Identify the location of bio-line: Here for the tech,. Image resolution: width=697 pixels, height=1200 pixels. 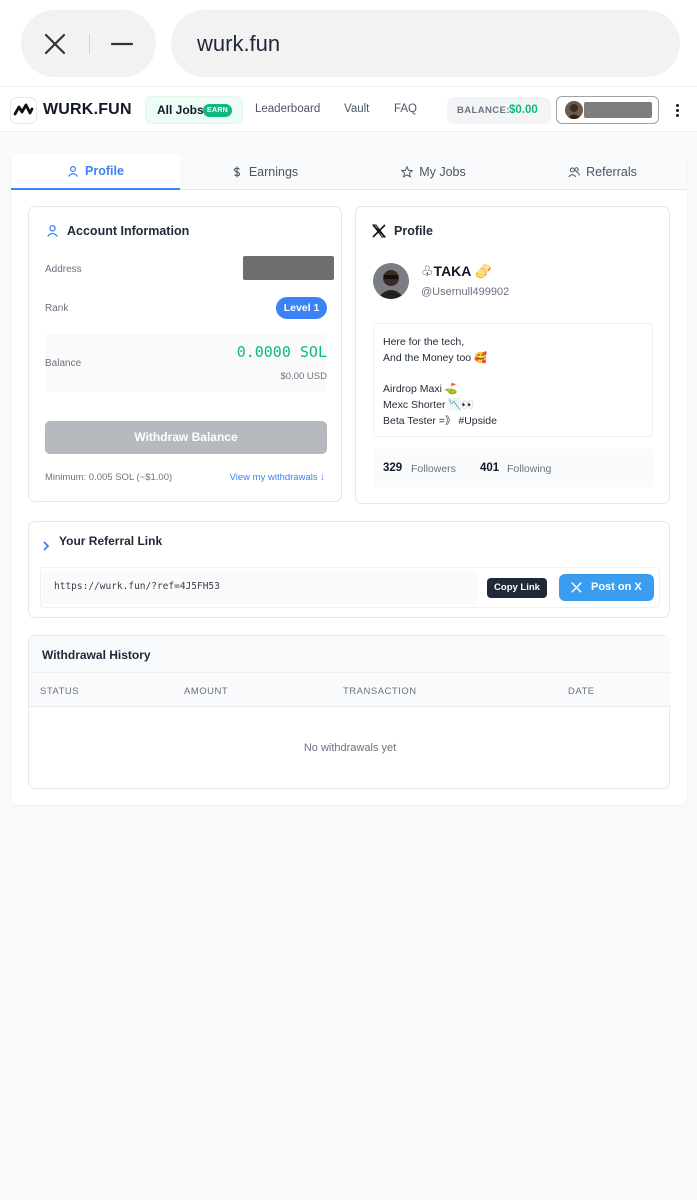
(424, 342).